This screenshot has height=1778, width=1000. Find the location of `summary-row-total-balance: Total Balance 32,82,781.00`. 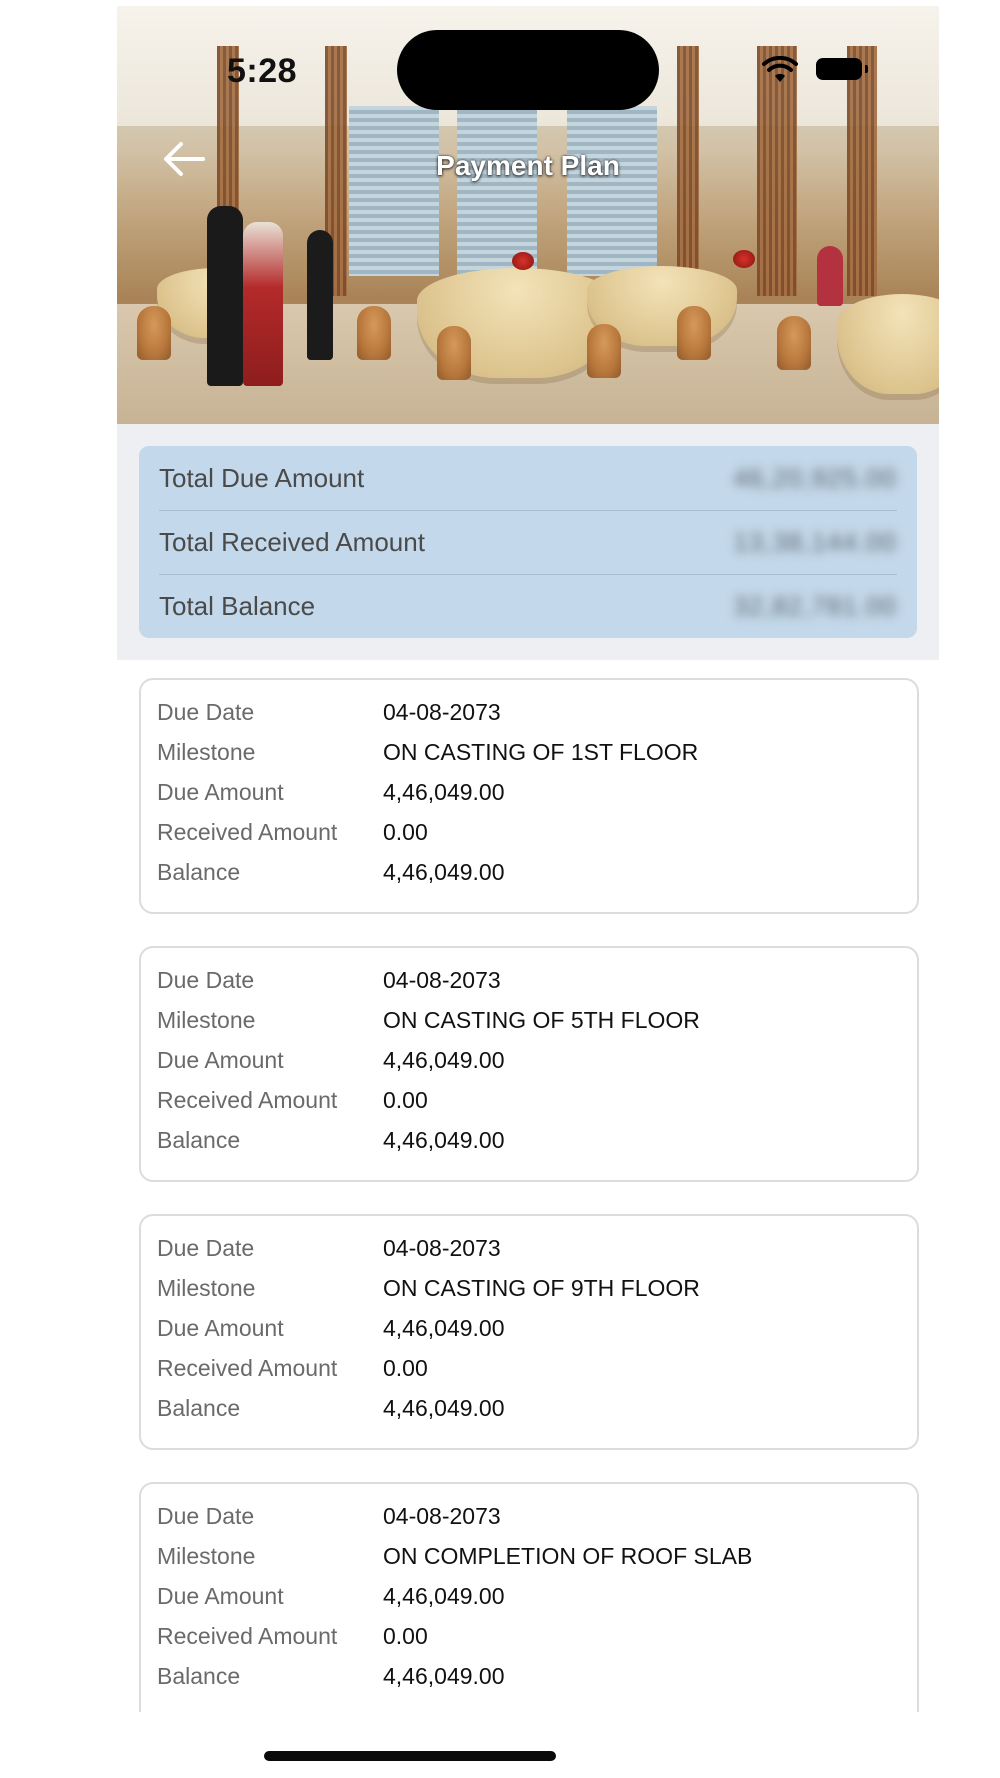

summary-row-total-balance: Total Balance 32,82,781.00 is located at coordinates (528, 606).